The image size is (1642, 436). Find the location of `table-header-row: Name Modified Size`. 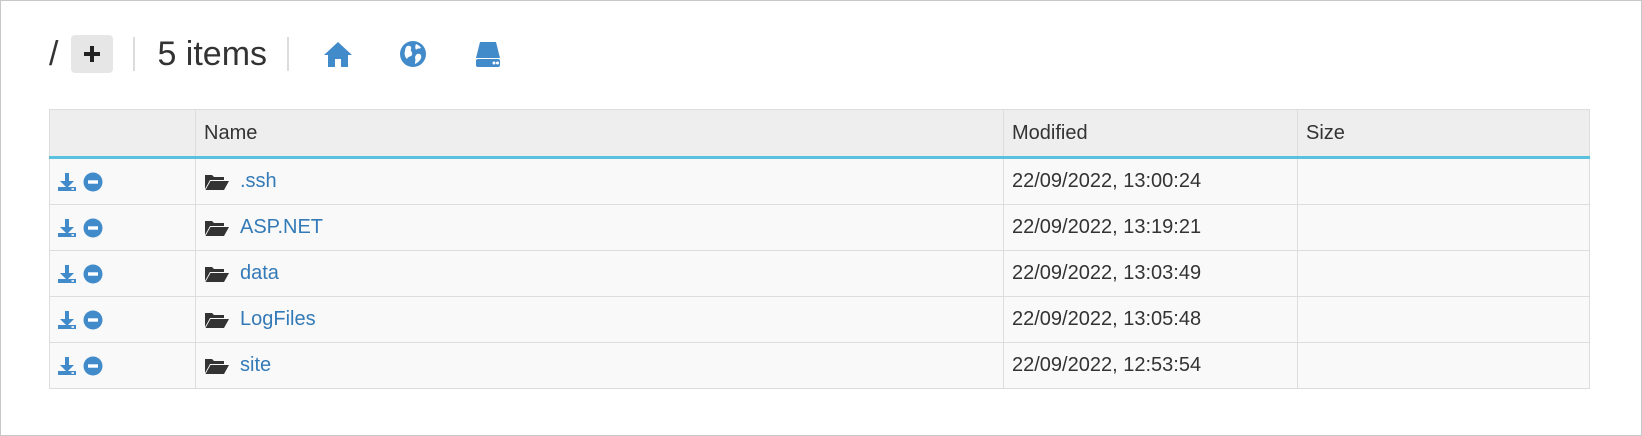

table-header-row: Name Modified Size is located at coordinates (819, 134).